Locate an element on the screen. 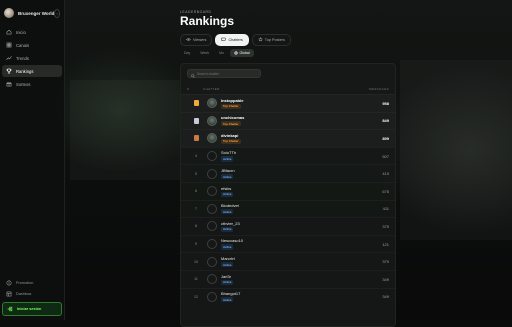 This screenshot has width=512, height=327. username: Instoppable is located at coordinates (301, 100).